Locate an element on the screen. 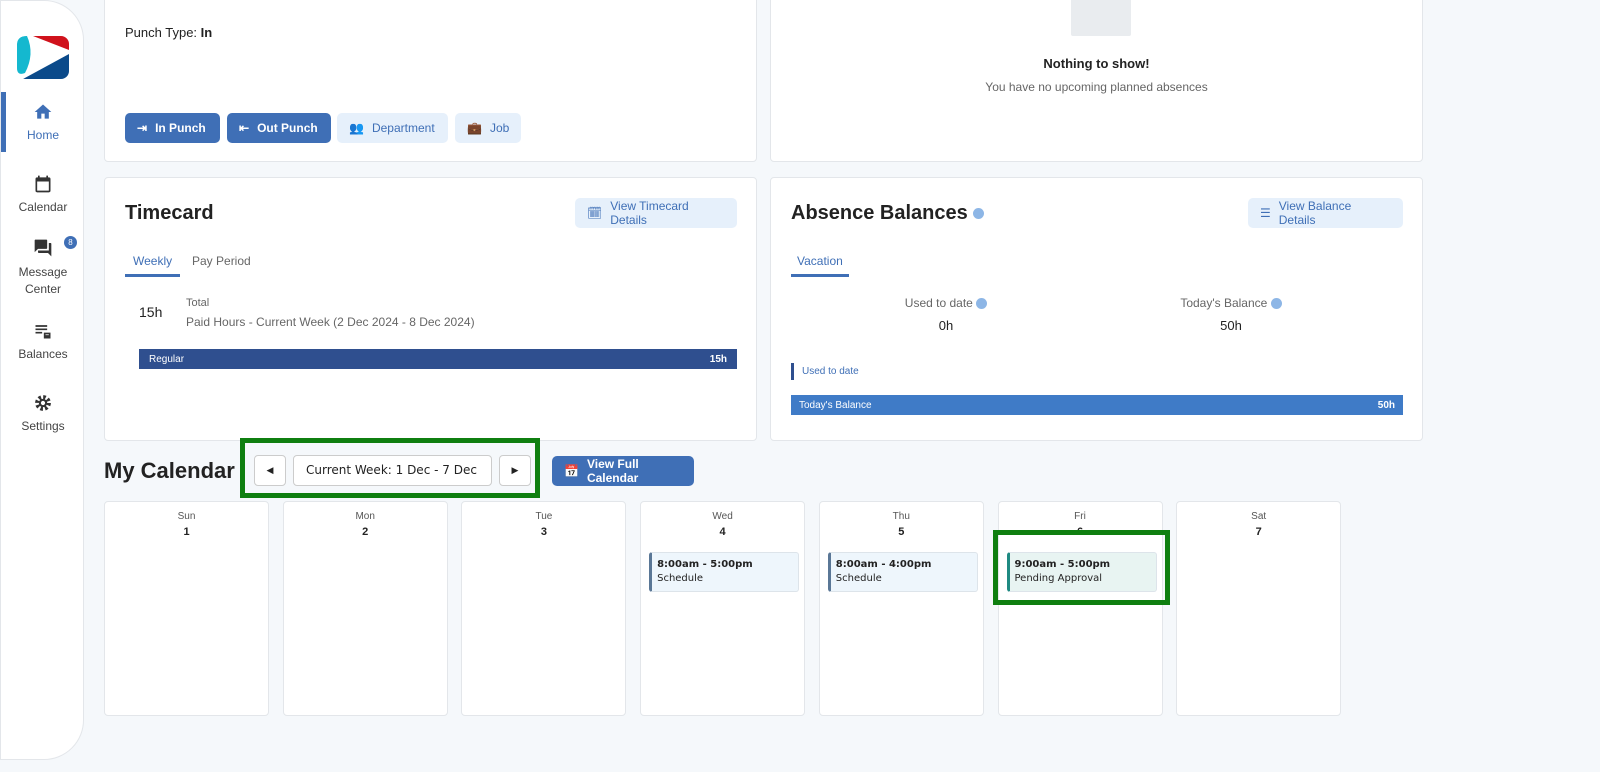 This screenshot has width=1600, height=772. calendar-day-thu: Thu 5 8:00am - 4:00pm Schedule is located at coordinates (901, 608).